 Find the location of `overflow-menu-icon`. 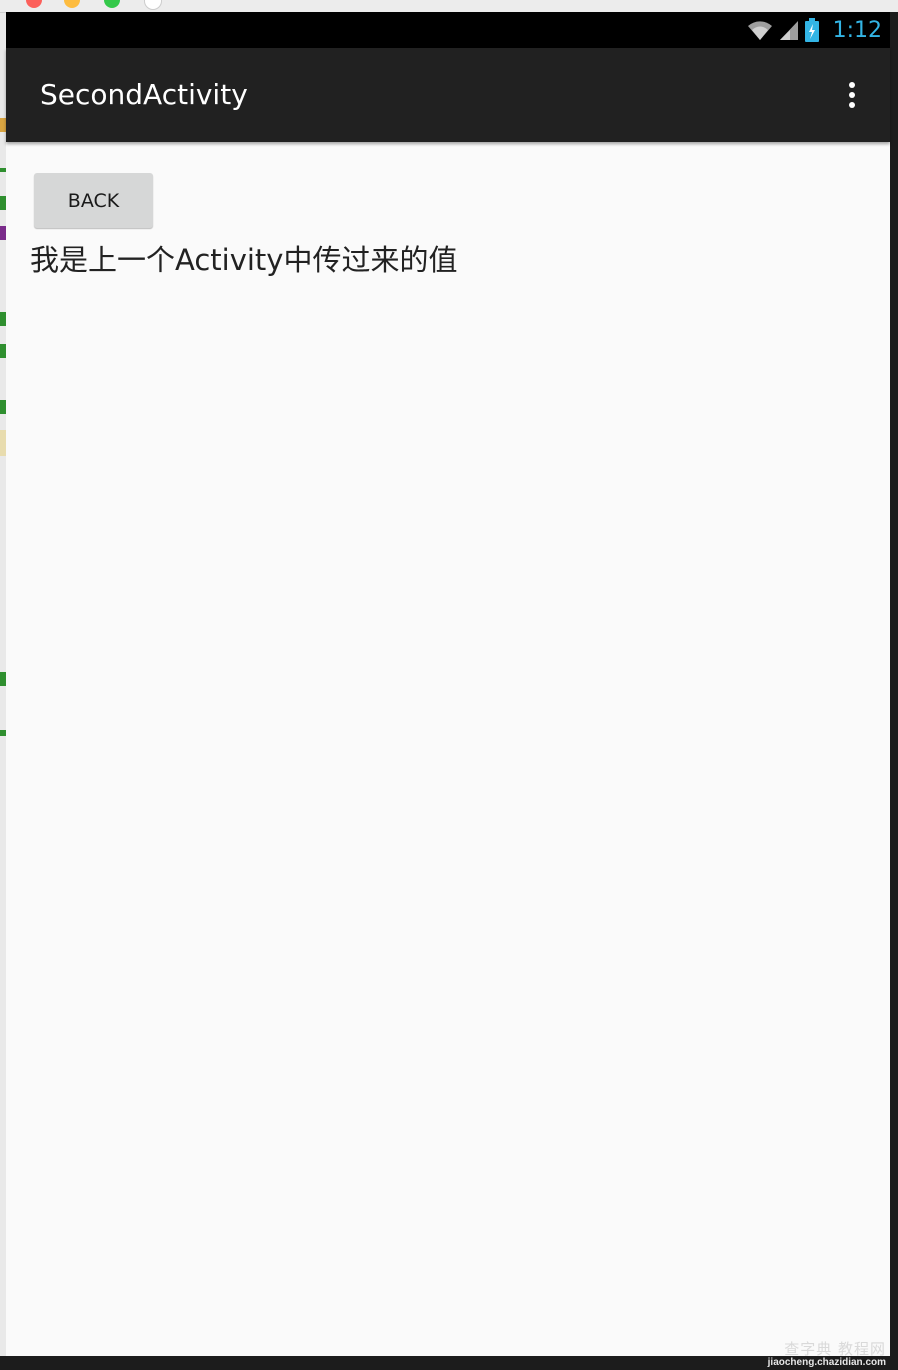

overflow-menu-icon is located at coordinates (852, 95).